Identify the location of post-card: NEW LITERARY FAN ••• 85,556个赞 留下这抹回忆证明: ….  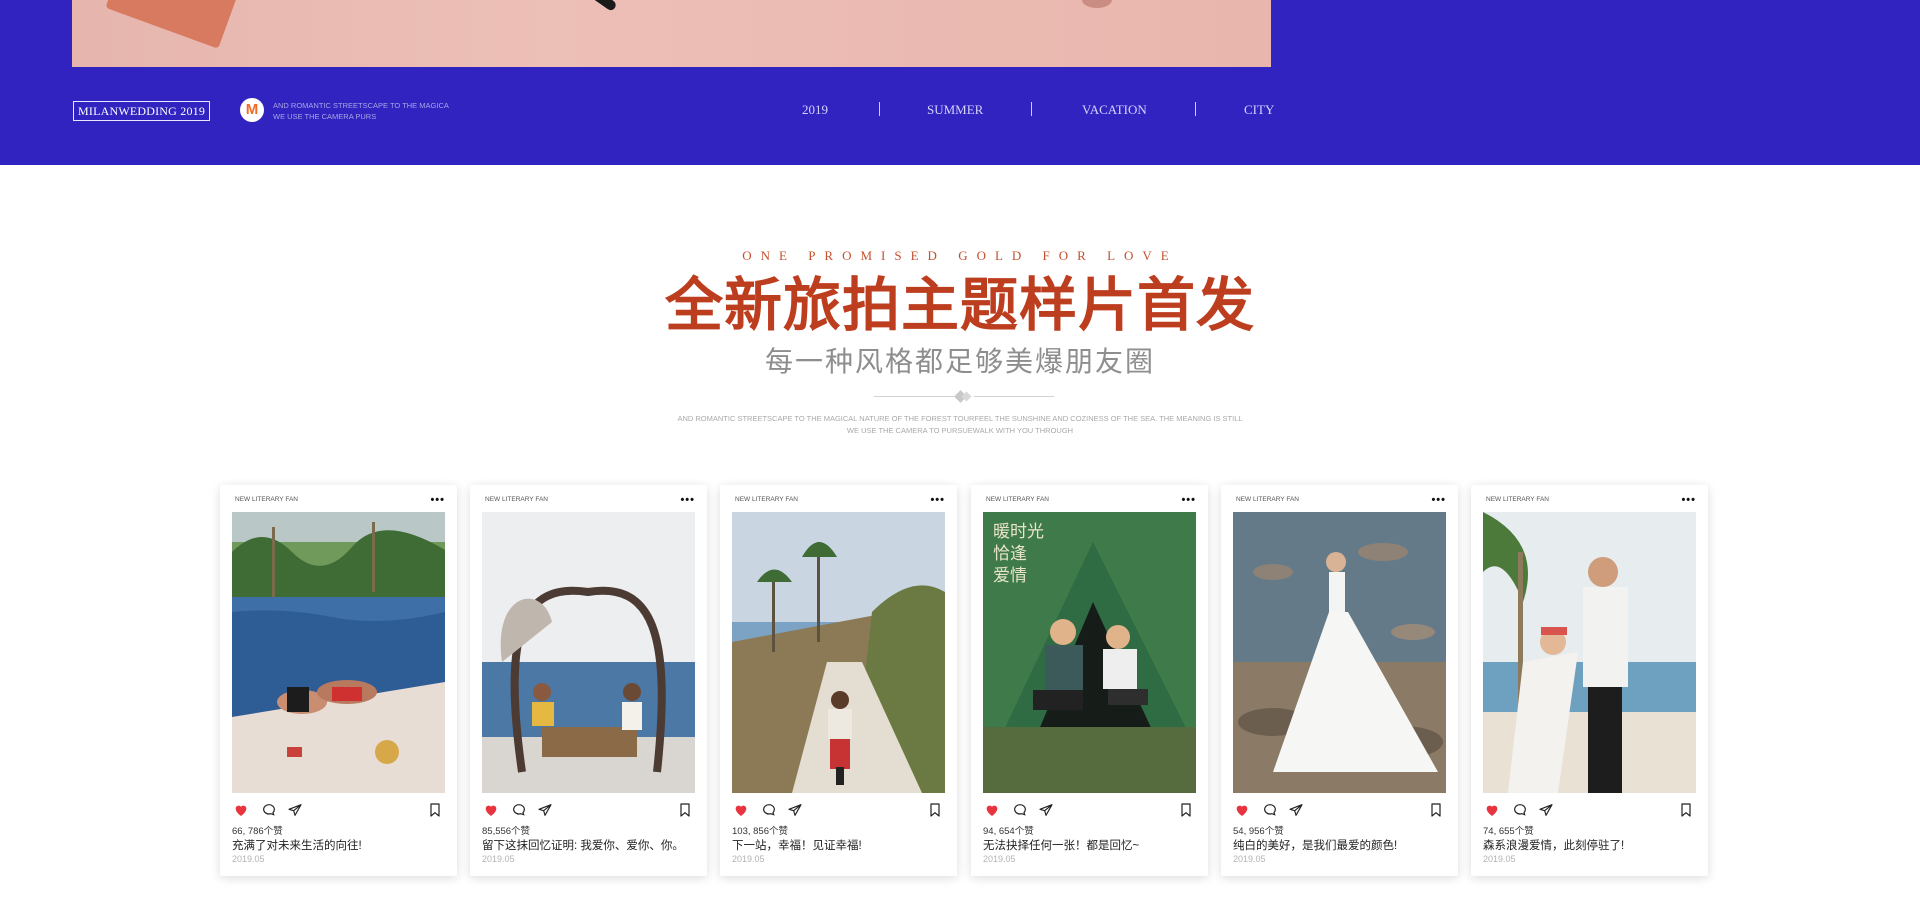
(588, 680).